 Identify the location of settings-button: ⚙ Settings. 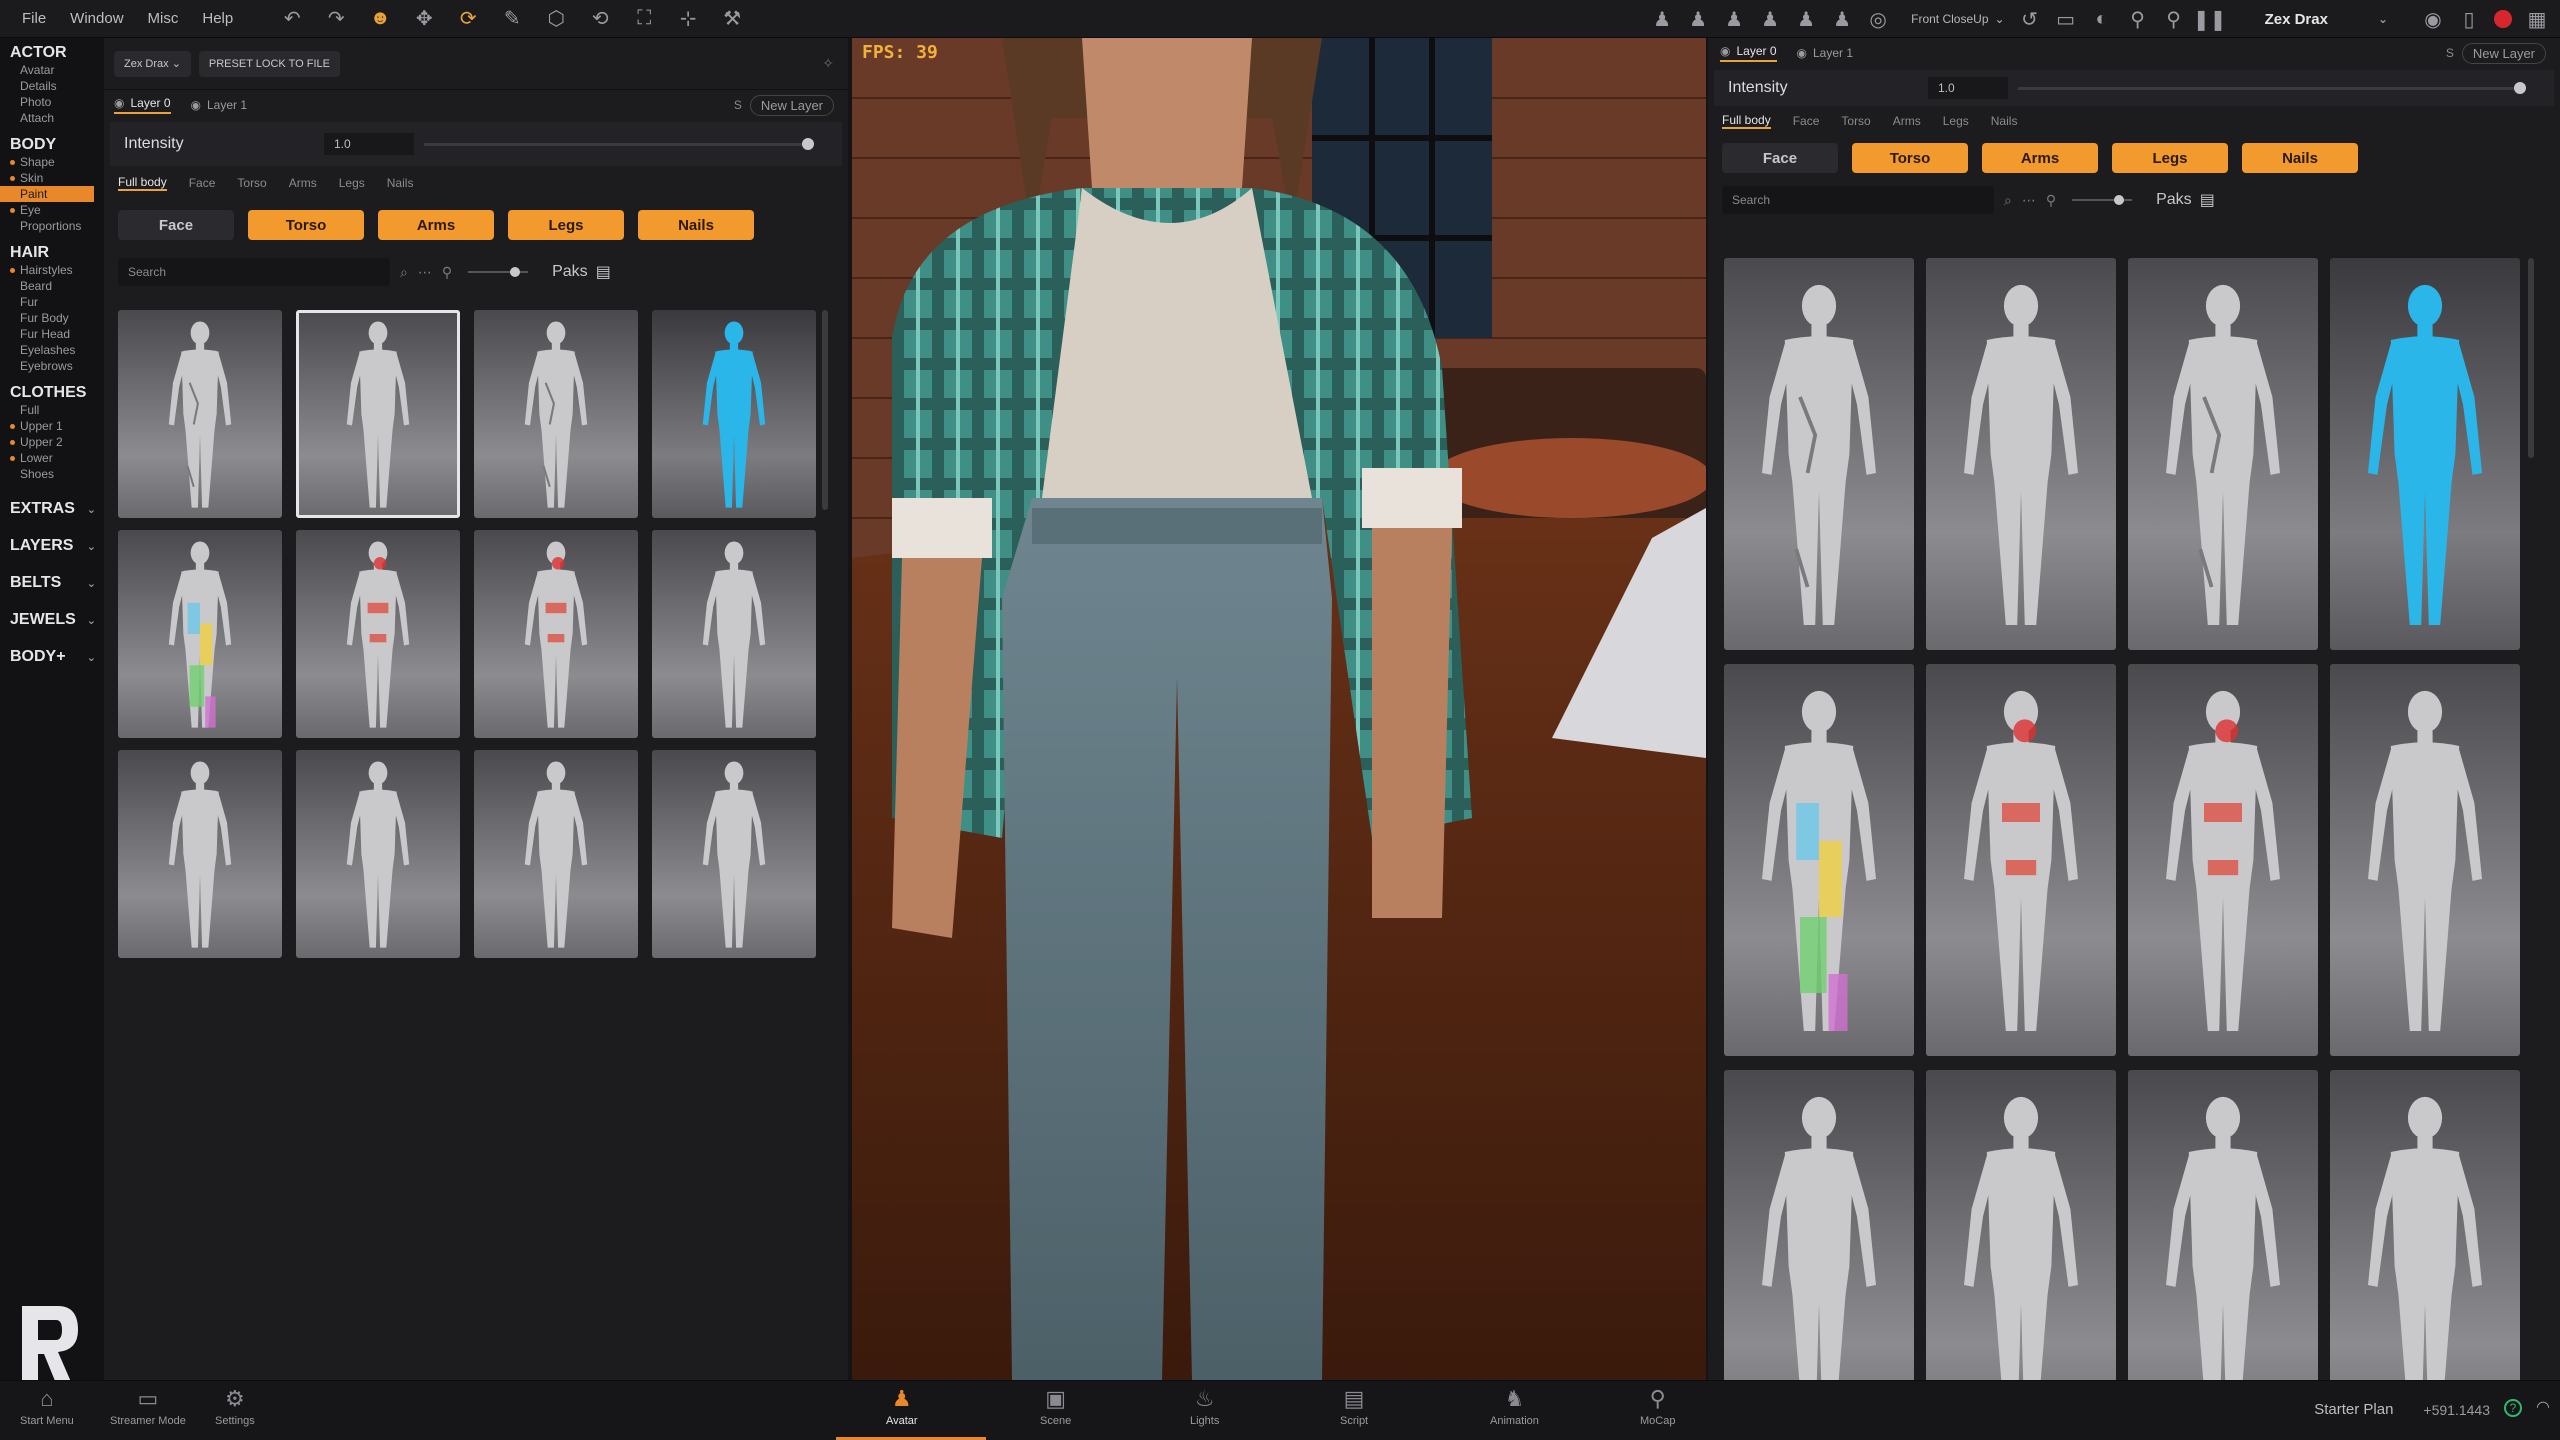
(235, 1407).